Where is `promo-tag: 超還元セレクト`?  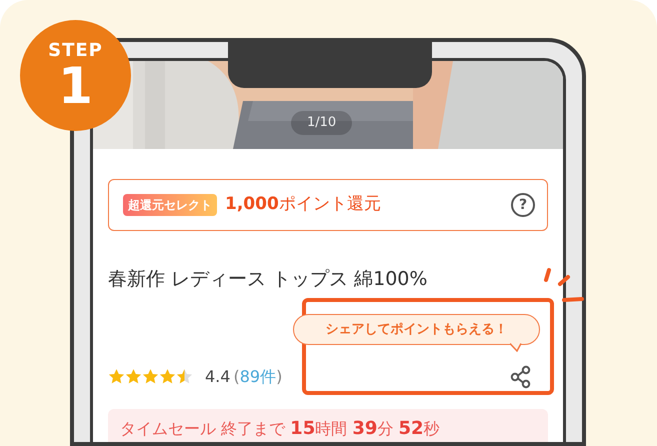
promo-tag: 超還元セレクト is located at coordinates (170, 205).